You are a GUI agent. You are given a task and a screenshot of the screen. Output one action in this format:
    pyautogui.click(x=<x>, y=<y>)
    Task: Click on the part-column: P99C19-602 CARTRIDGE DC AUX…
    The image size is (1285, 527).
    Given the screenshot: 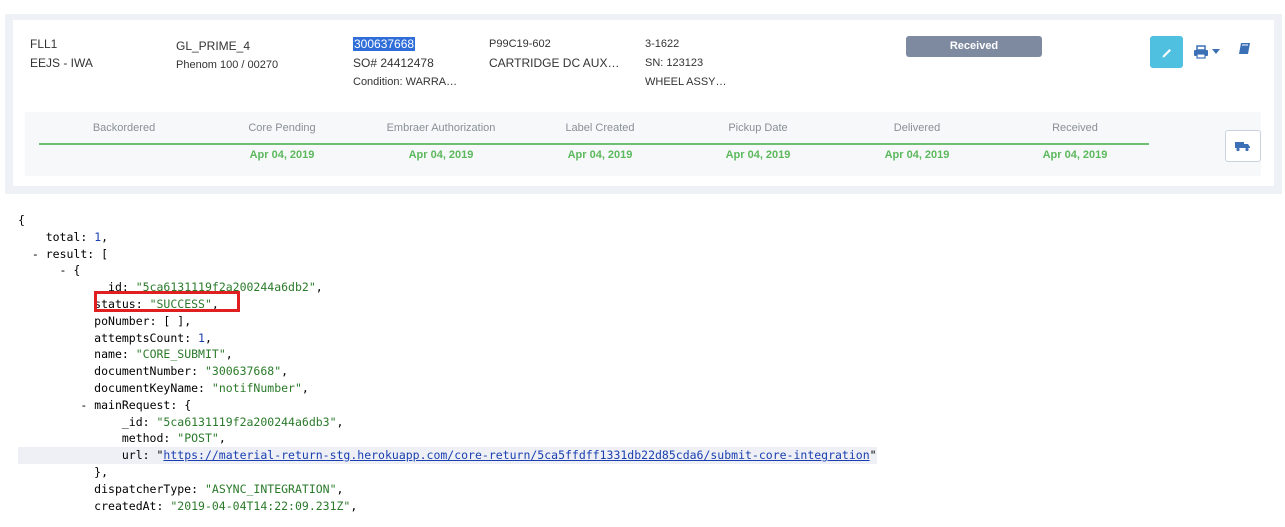 What is the action you would take?
    pyautogui.click(x=554, y=54)
    